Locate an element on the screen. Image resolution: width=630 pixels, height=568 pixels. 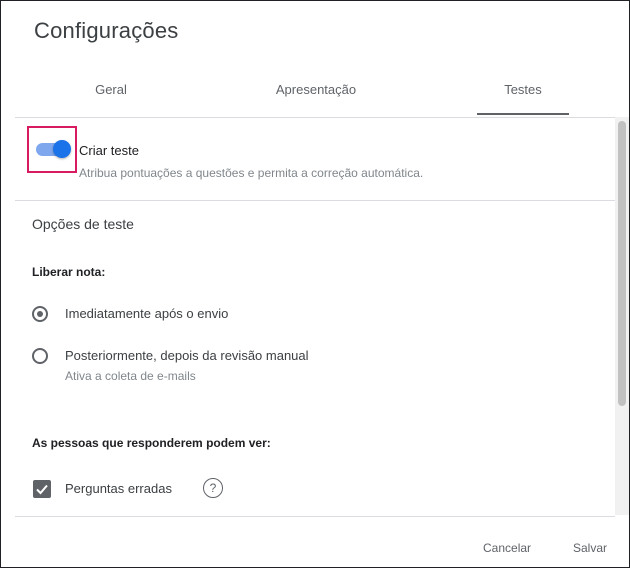
tab-bar: Geral Apresentação Testes is located at coordinates (315, 89).